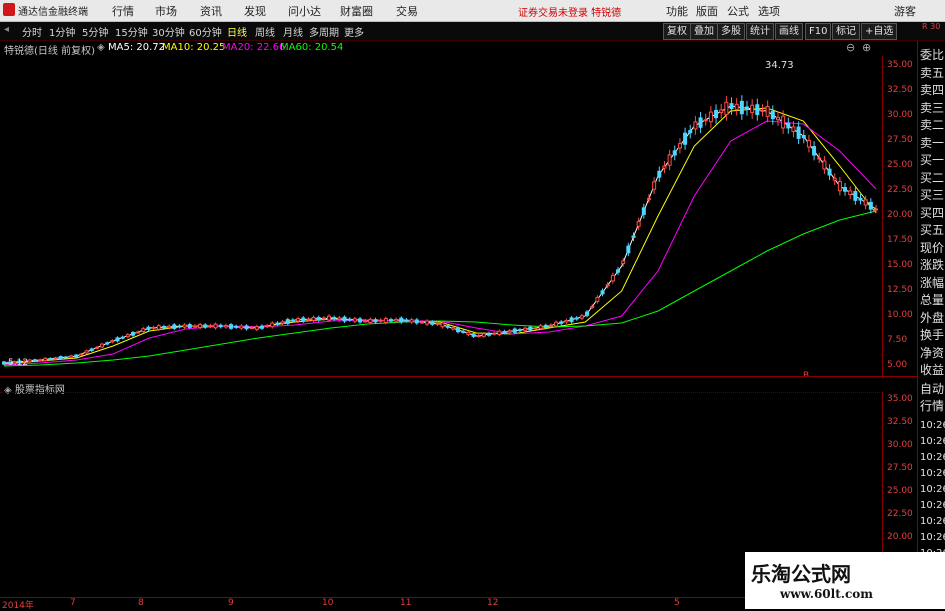 This screenshot has width=945, height=611. Describe the element at coordinates (677, 11) in the screenshot. I see `menu-function: 功能` at that location.